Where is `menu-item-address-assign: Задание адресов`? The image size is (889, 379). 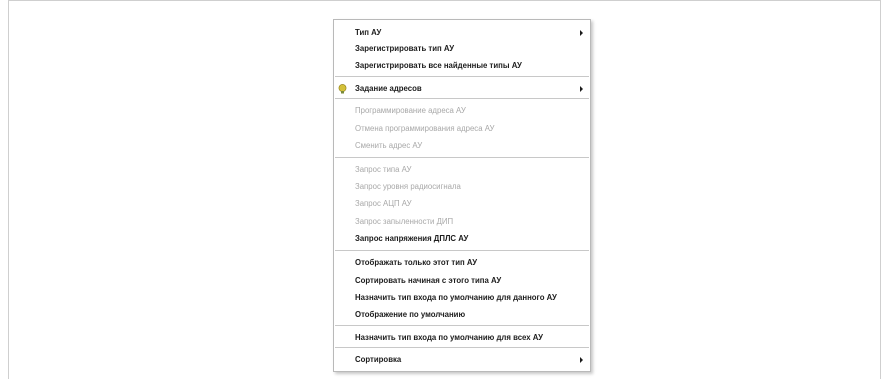
menu-item-address-assign: Задание адресов is located at coordinates (462, 89).